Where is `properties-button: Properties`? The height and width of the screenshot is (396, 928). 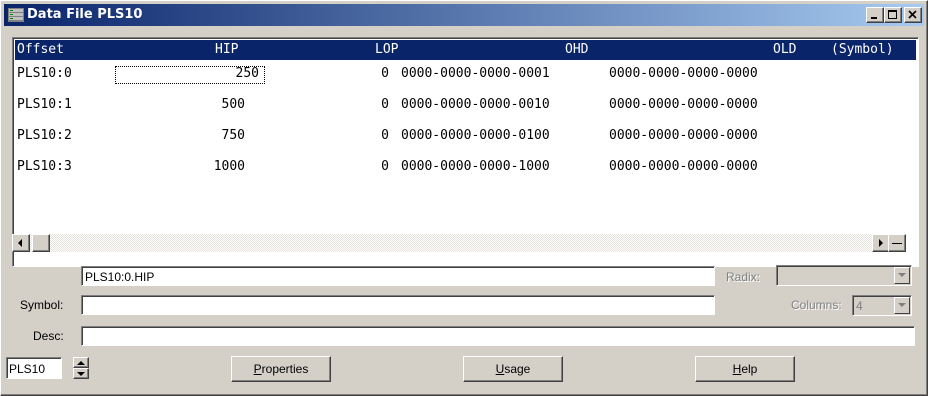 properties-button: Properties is located at coordinates (281, 369).